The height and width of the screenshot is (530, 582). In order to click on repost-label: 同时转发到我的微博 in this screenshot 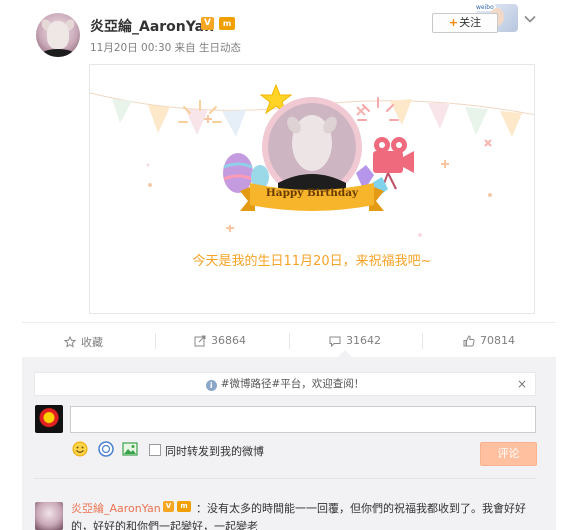, I will do `click(214, 451)`.